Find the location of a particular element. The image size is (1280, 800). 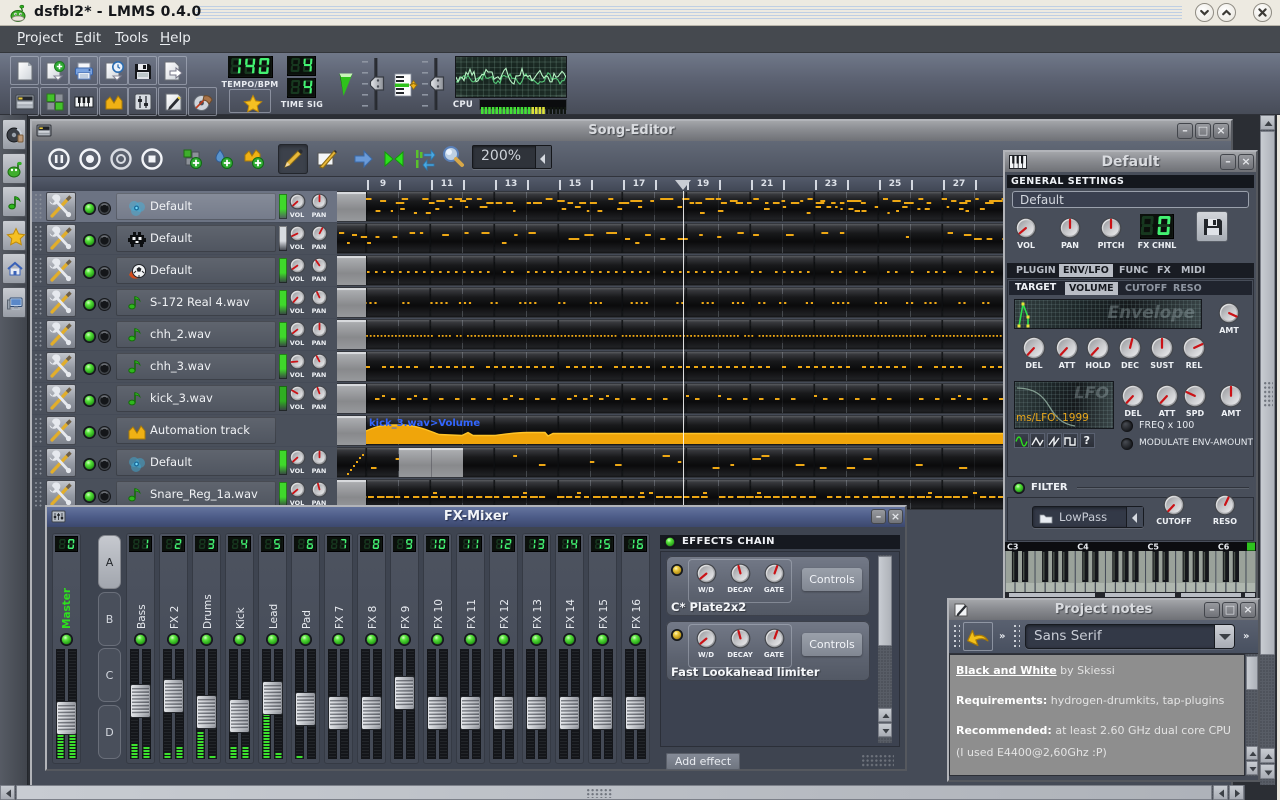

mixer-channel-8: FX 8 is located at coordinates (371, 648).